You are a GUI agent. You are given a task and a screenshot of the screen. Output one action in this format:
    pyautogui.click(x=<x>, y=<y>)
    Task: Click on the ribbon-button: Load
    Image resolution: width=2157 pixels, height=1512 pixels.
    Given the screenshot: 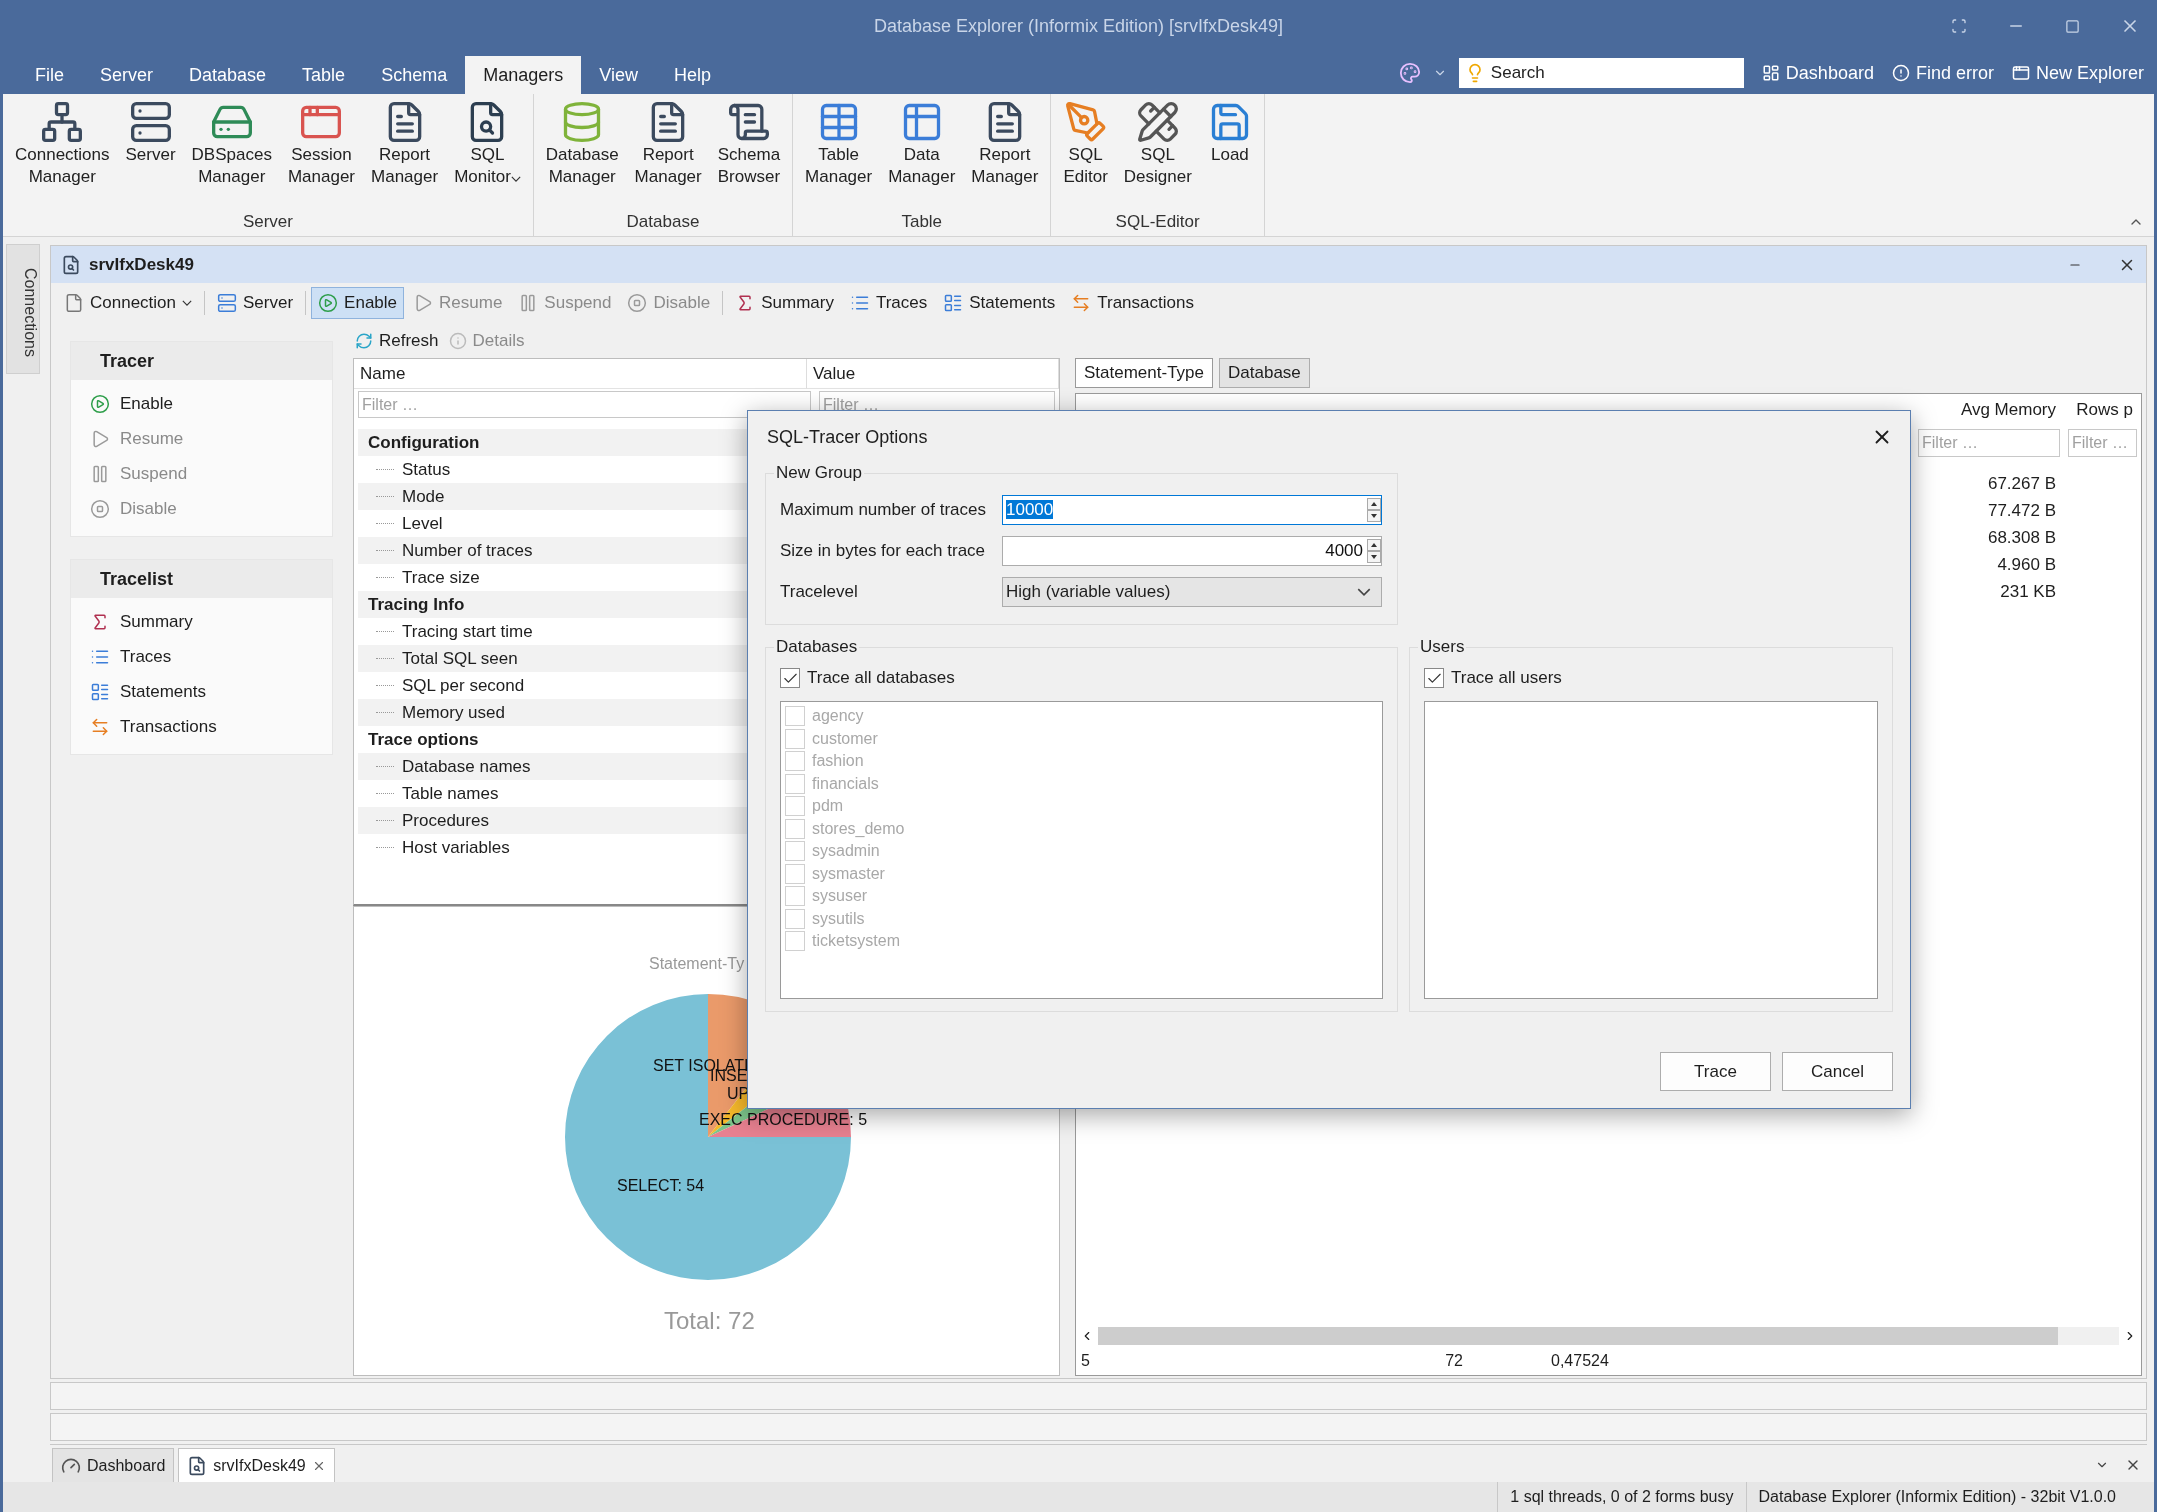 What is the action you would take?
    pyautogui.click(x=1229, y=155)
    